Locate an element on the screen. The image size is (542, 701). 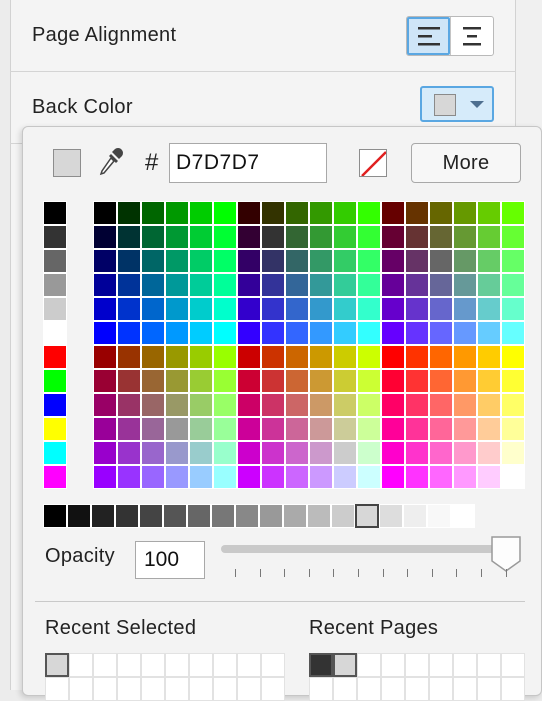
opacity-slider-track is located at coordinates (365, 549).